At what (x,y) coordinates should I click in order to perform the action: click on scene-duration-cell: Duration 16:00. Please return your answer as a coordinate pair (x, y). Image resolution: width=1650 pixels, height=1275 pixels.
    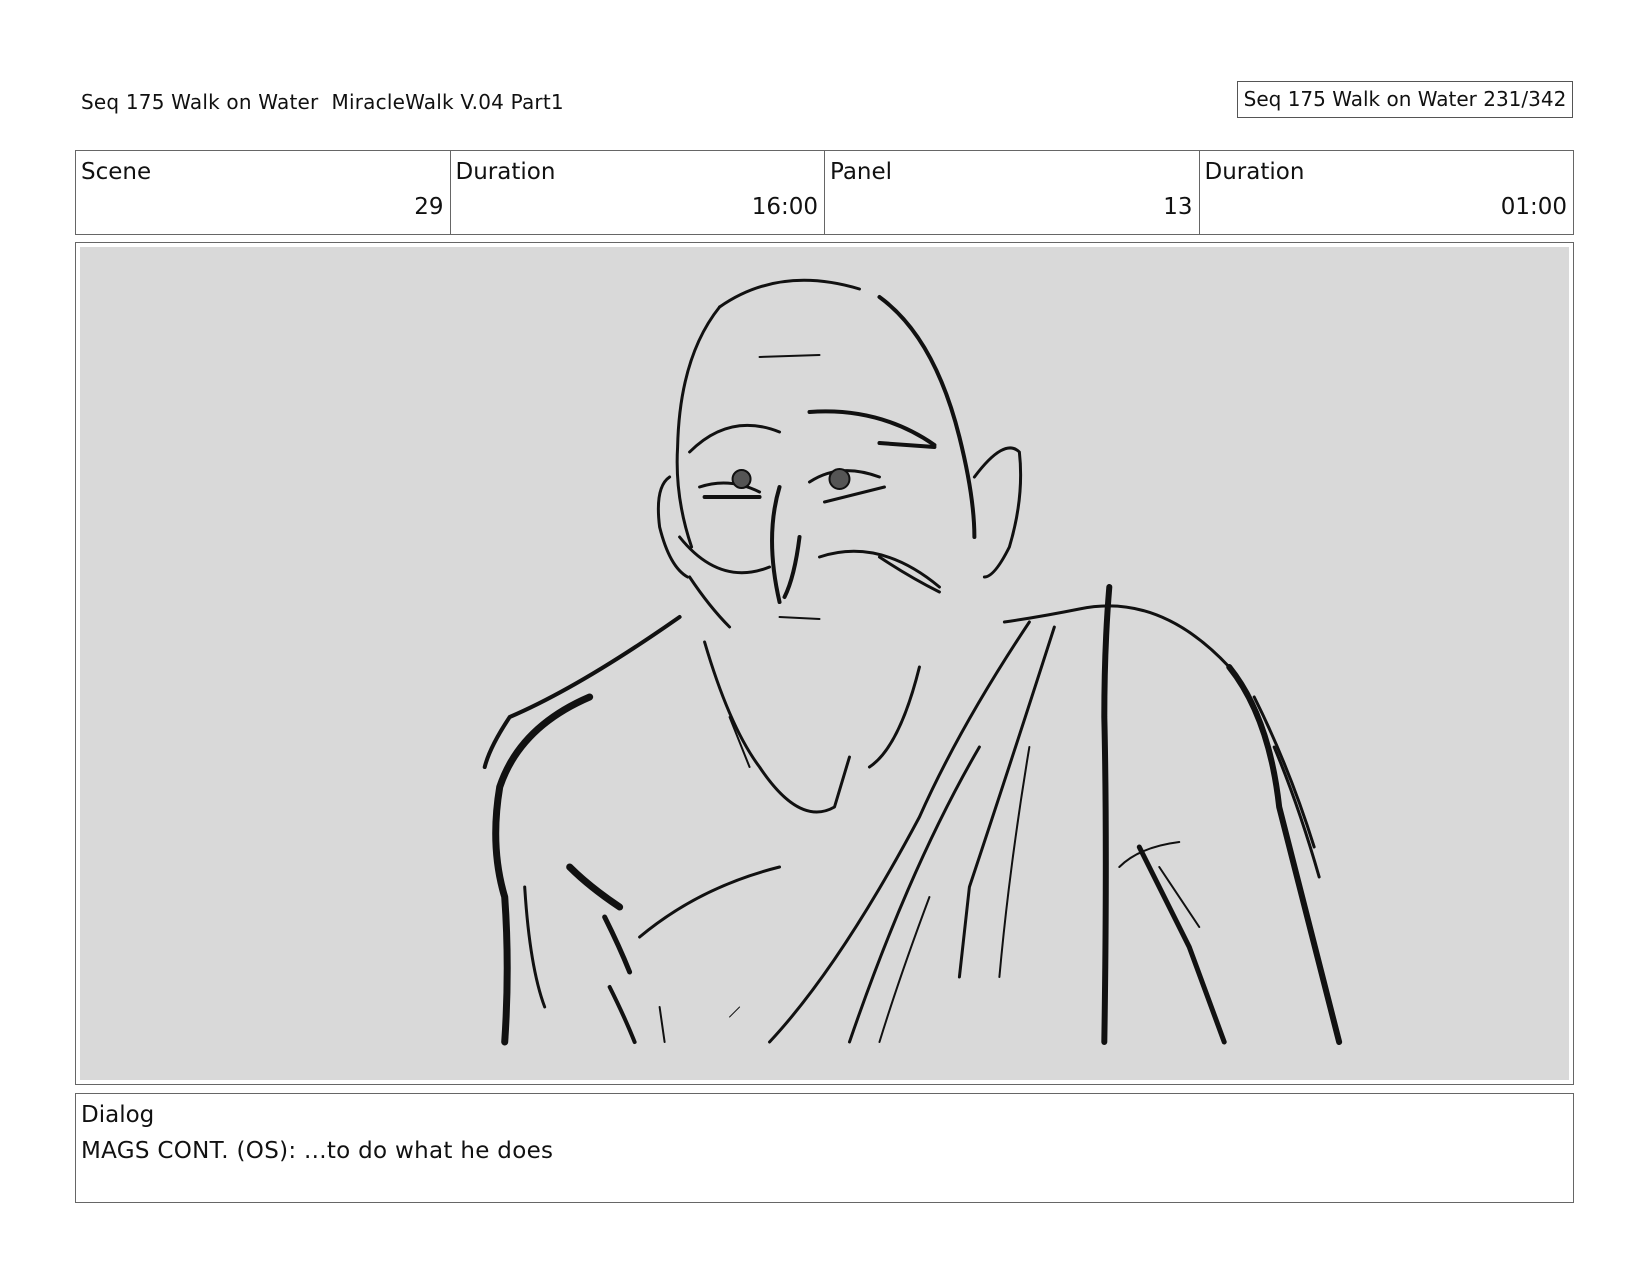
    Looking at the image, I should click on (638, 192).